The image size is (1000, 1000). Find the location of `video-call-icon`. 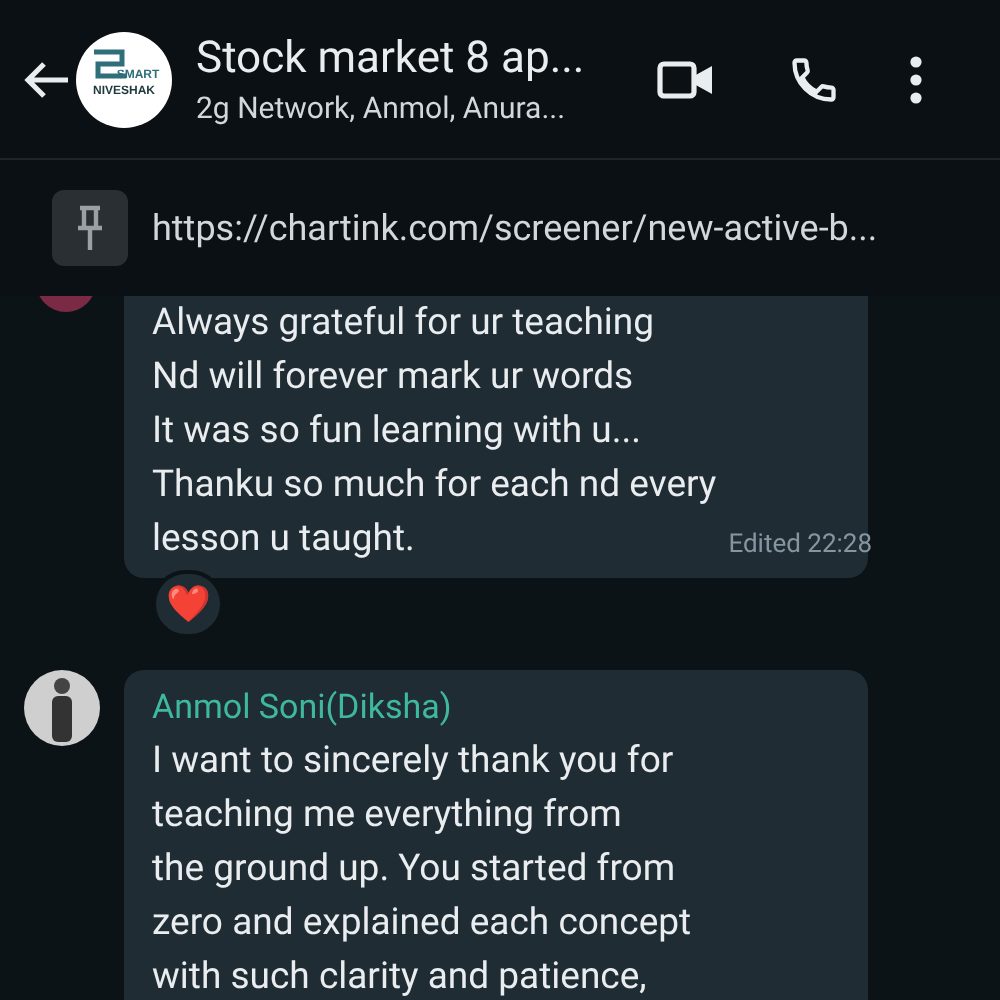

video-call-icon is located at coordinates (686, 79).